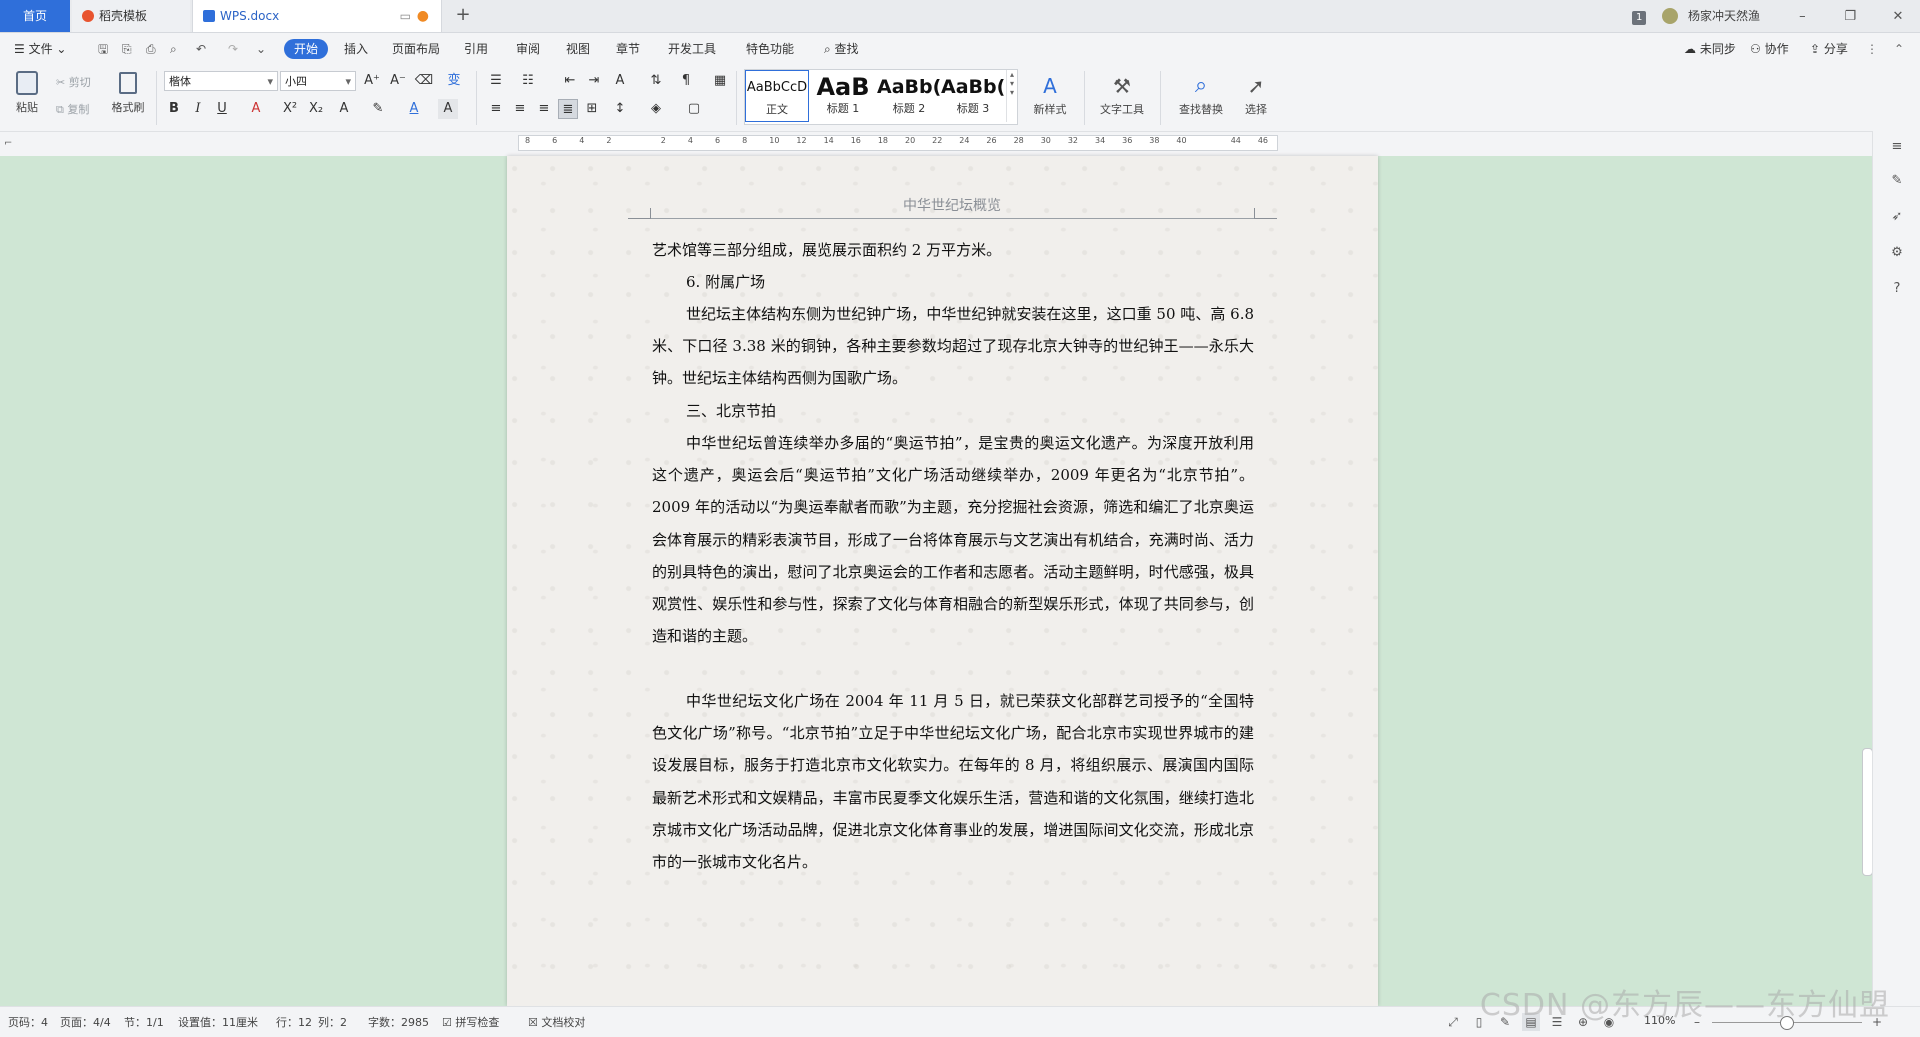 The height and width of the screenshot is (1037, 1920). I want to click on export-icon: ⎘, so click(127, 49).